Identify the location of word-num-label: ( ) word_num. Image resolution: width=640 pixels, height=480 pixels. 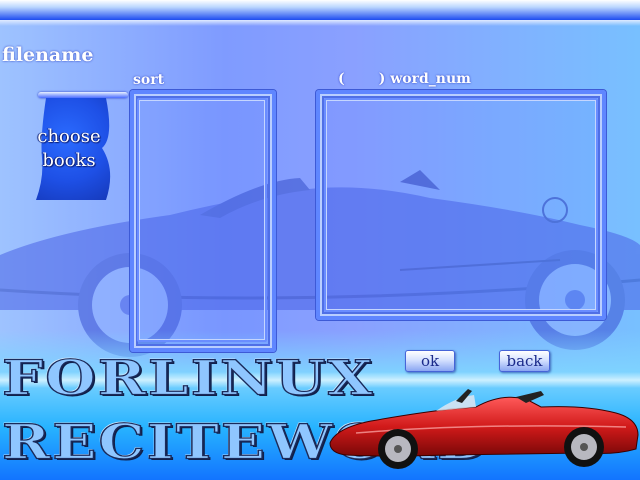
(404, 79).